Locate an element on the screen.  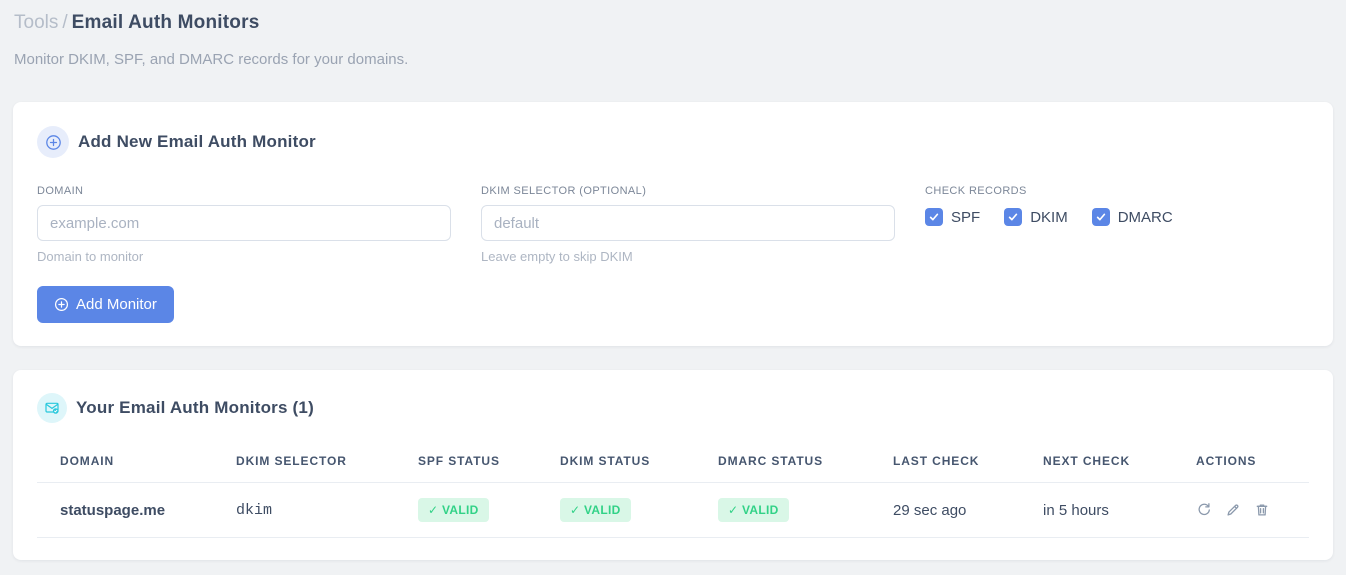
edit-icon is located at coordinates (1233, 510).